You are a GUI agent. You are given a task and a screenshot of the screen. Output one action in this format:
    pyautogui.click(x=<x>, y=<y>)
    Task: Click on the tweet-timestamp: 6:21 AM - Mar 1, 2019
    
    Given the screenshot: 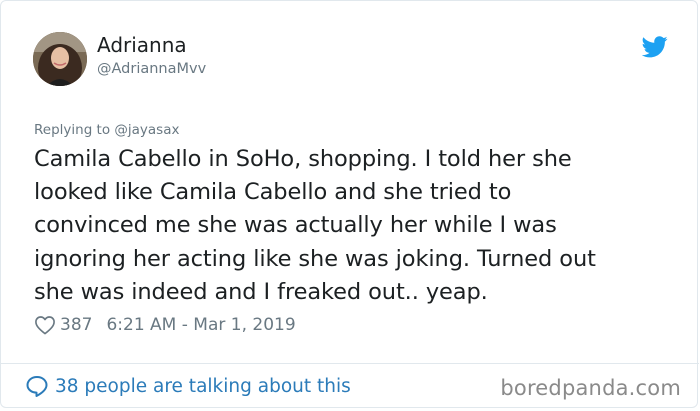 What is the action you would take?
    pyautogui.click(x=200, y=325)
    